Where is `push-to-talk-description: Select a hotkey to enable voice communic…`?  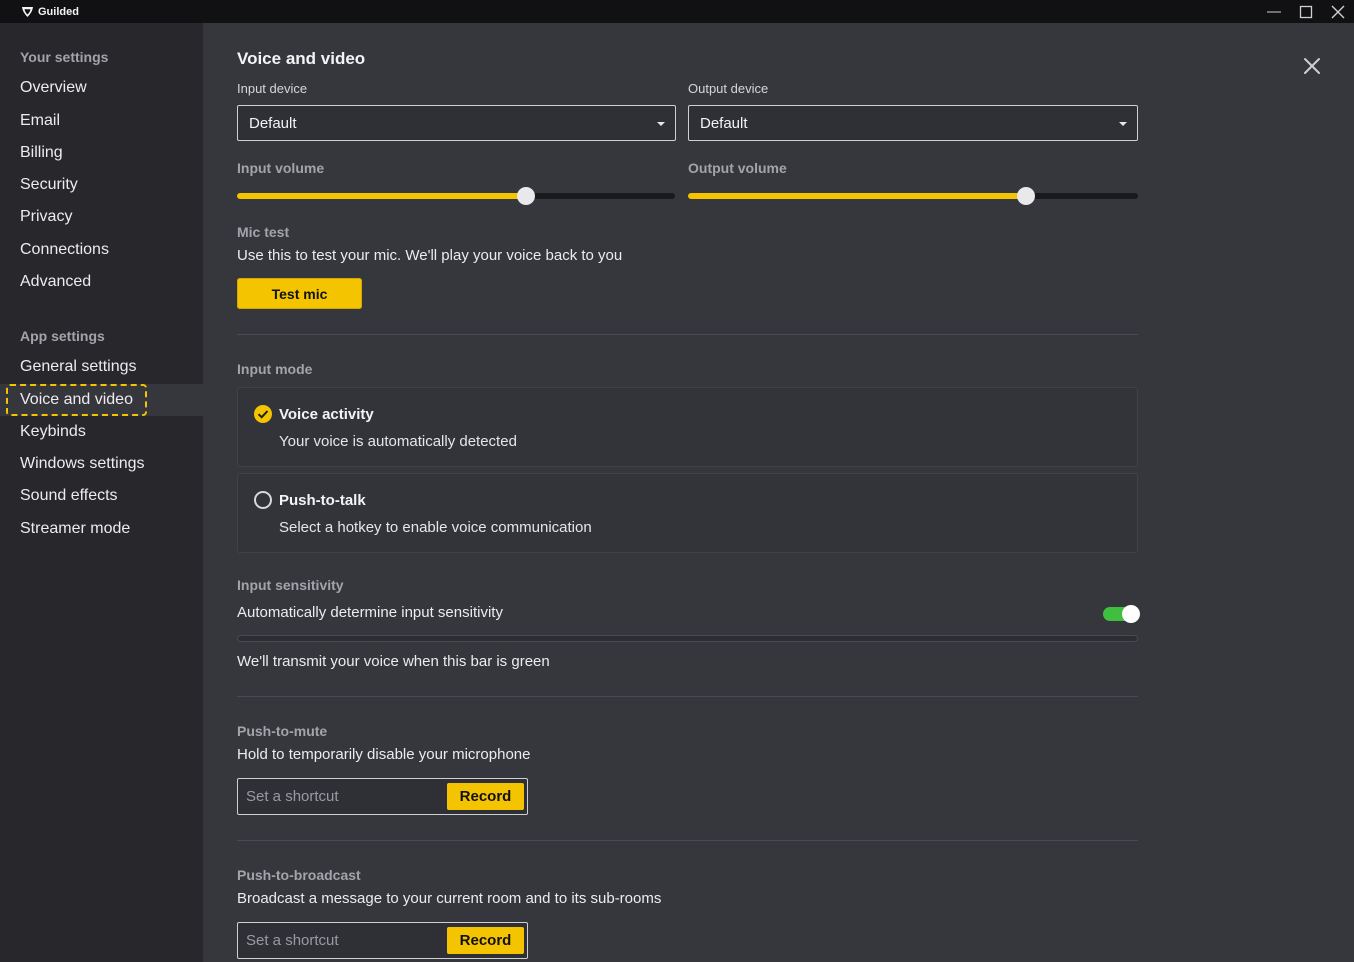
push-to-talk-description: Select a hotkey to enable voice communic… is located at coordinates (435, 527).